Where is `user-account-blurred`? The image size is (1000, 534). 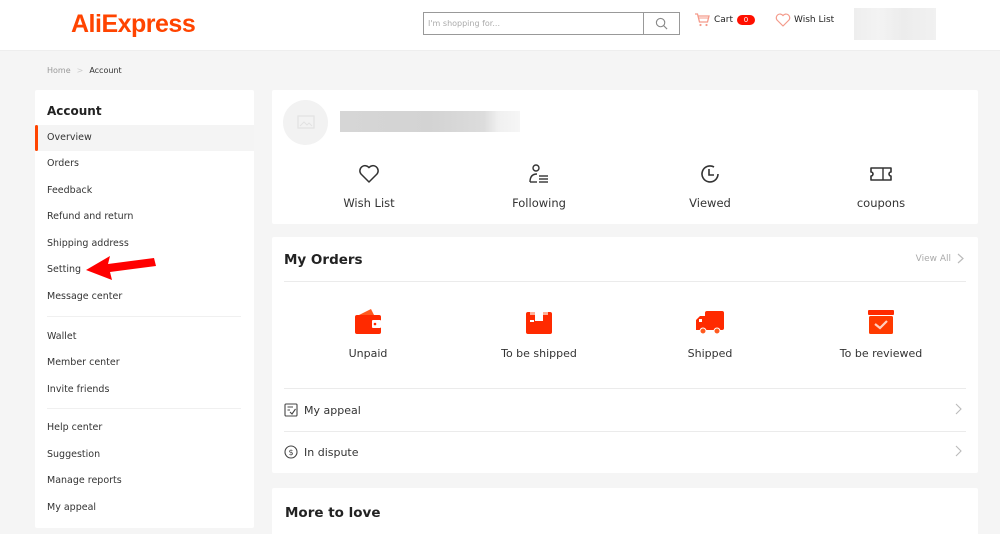
user-account-blurred is located at coordinates (895, 24).